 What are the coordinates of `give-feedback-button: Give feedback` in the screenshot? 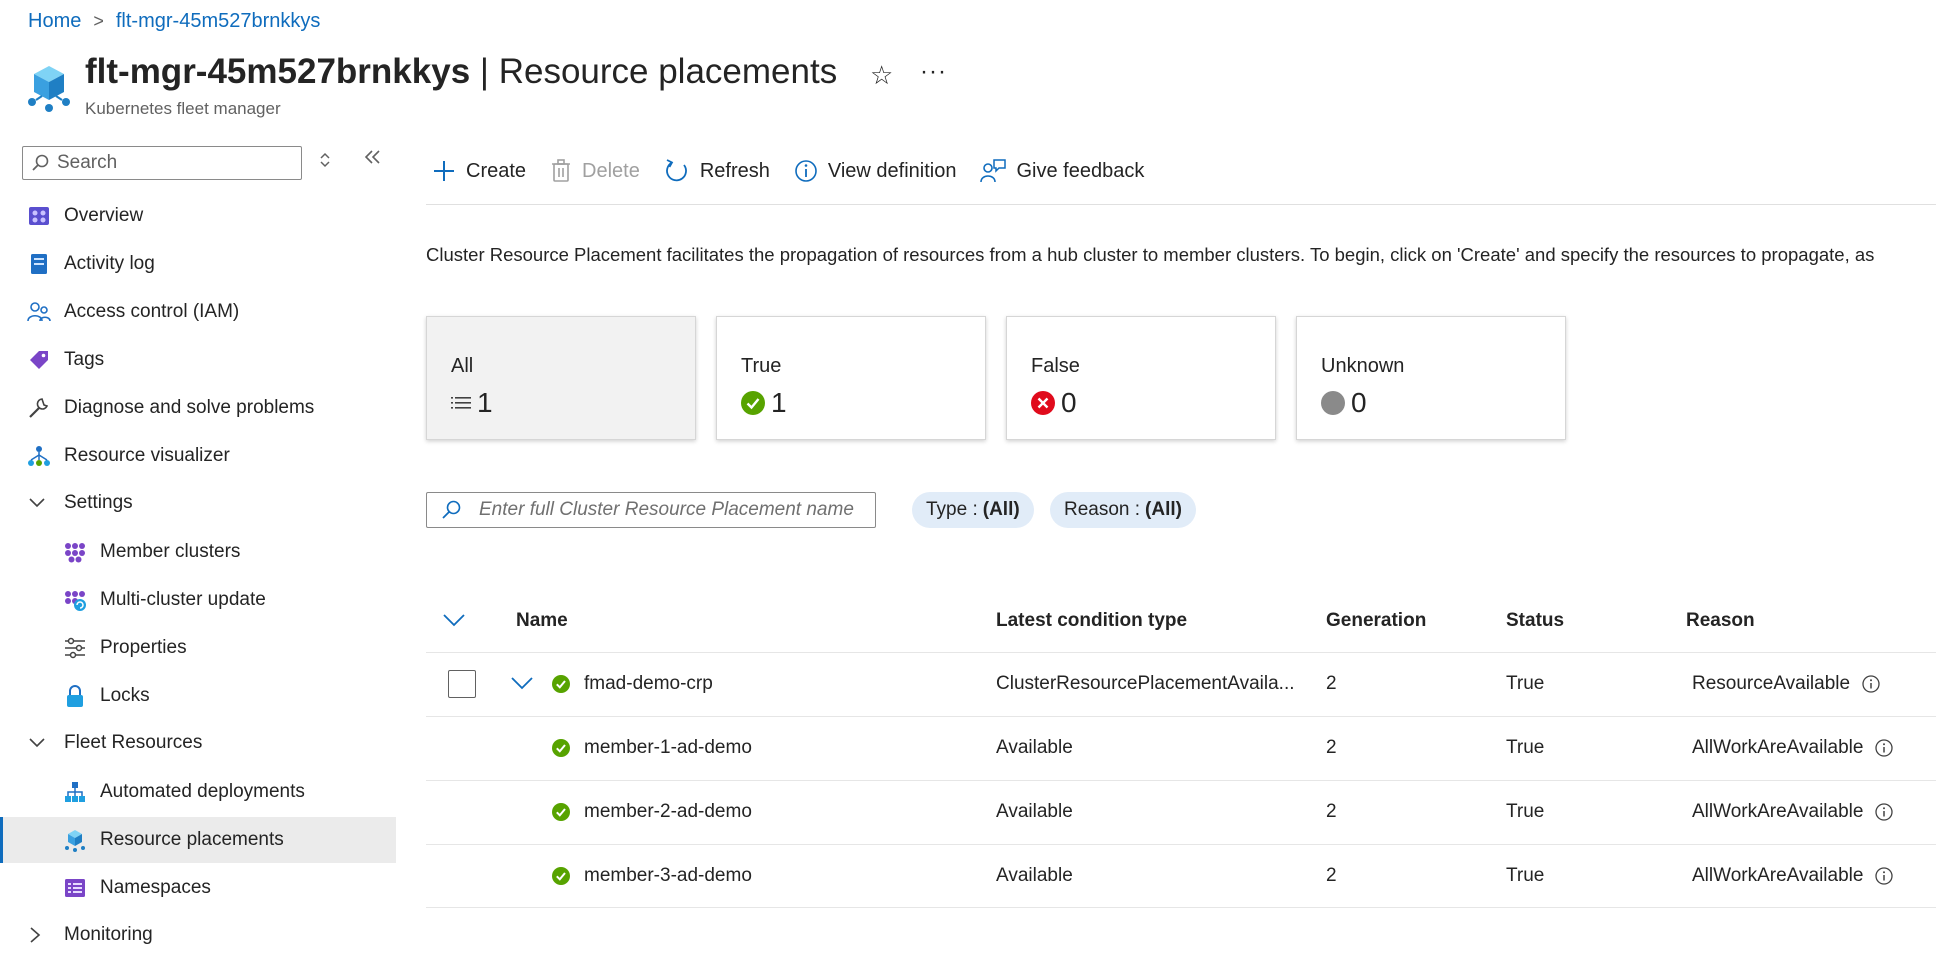 It's located at (1062, 171).